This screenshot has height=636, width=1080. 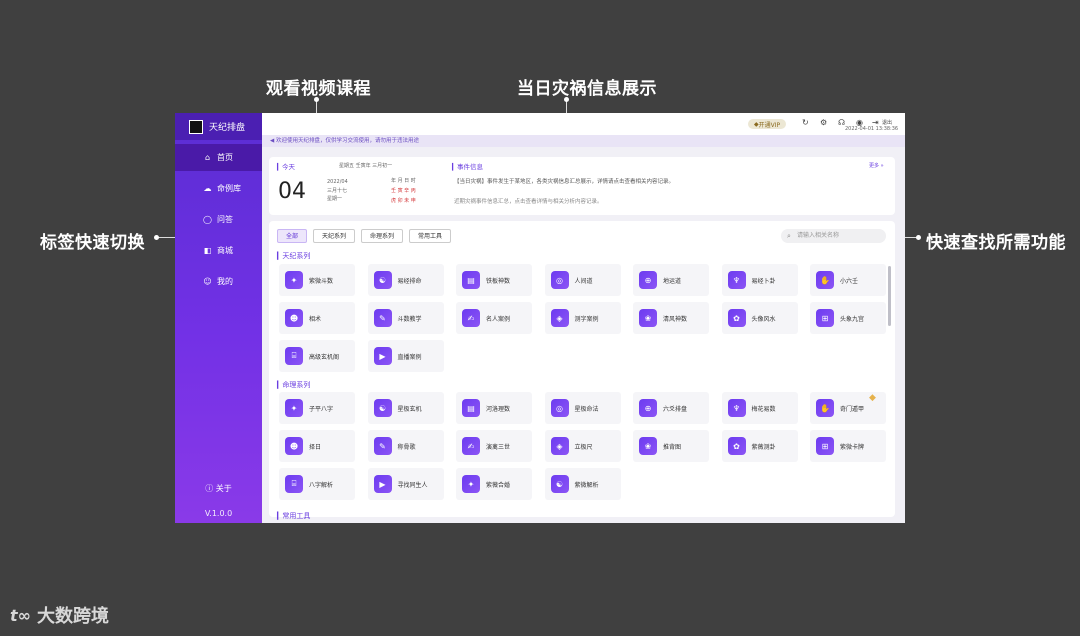 I want to click on function-icon: ⊞, so click(x=825, y=318).